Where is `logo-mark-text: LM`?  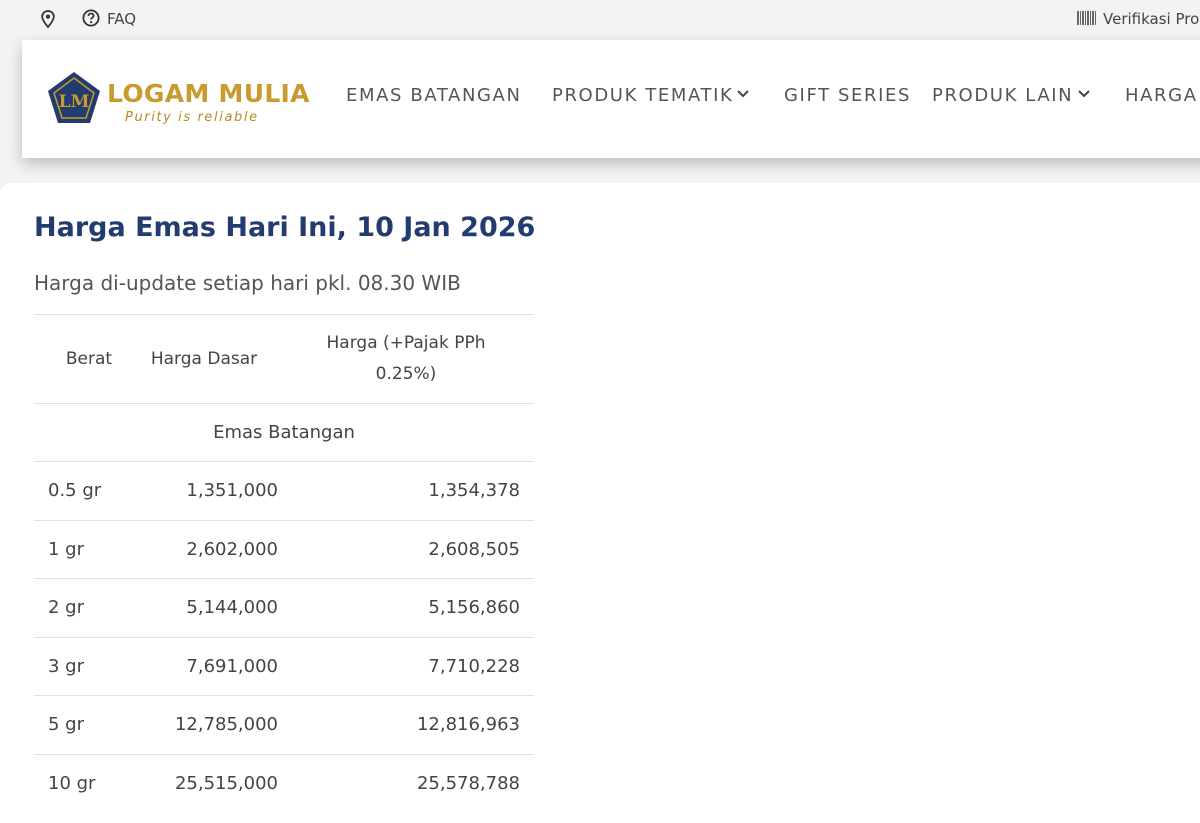
logo-mark-text: LM is located at coordinates (74, 102).